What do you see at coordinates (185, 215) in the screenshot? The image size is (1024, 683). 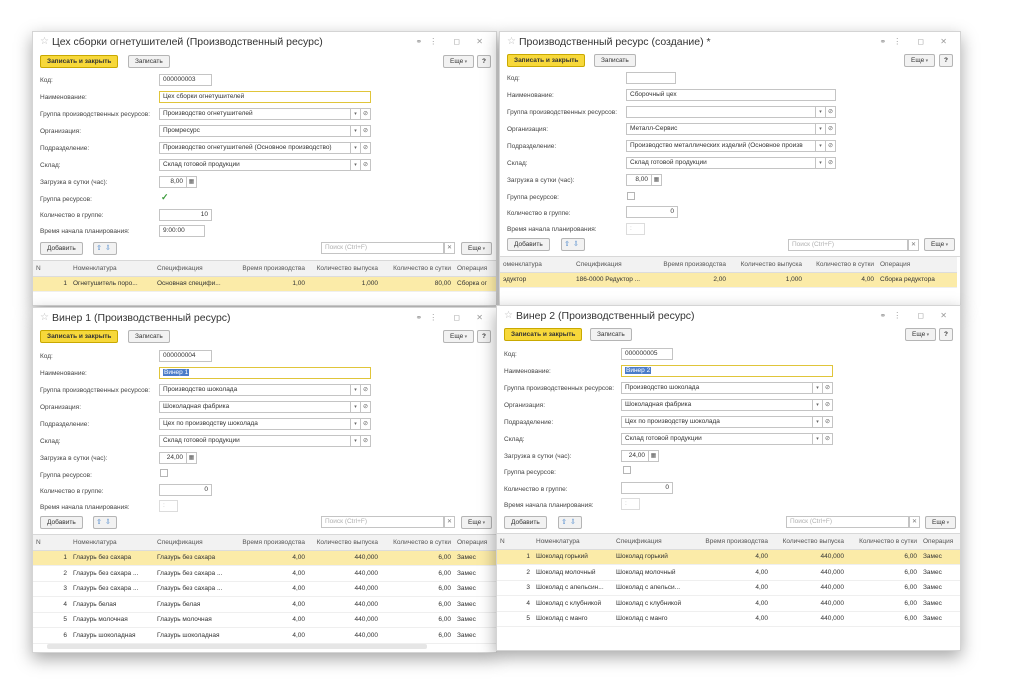 I see `count-in-group-field: 10` at bounding box center [185, 215].